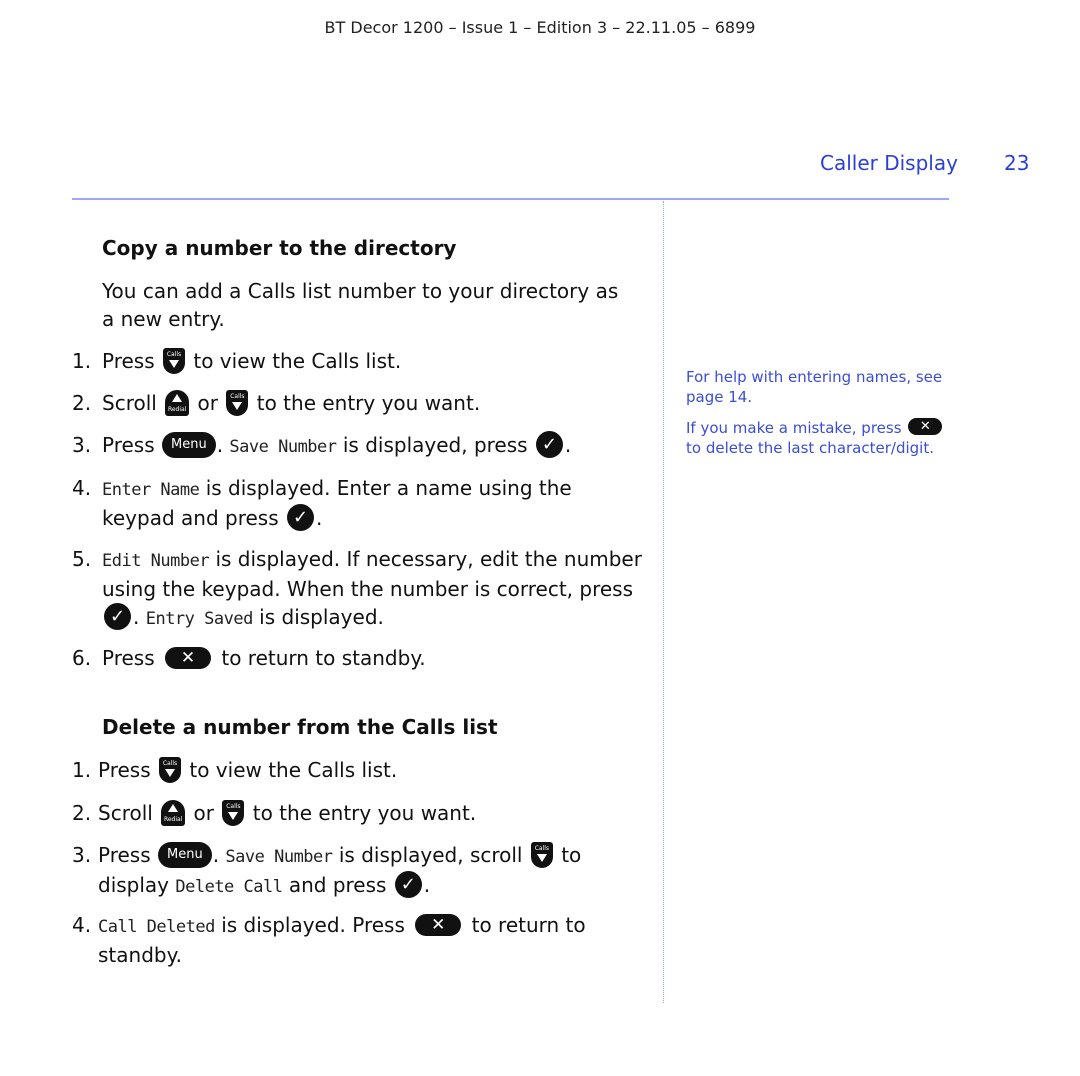  What do you see at coordinates (321, 617) in the screenshot?
I see `step-text: is displayed.` at bounding box center [321, 617].